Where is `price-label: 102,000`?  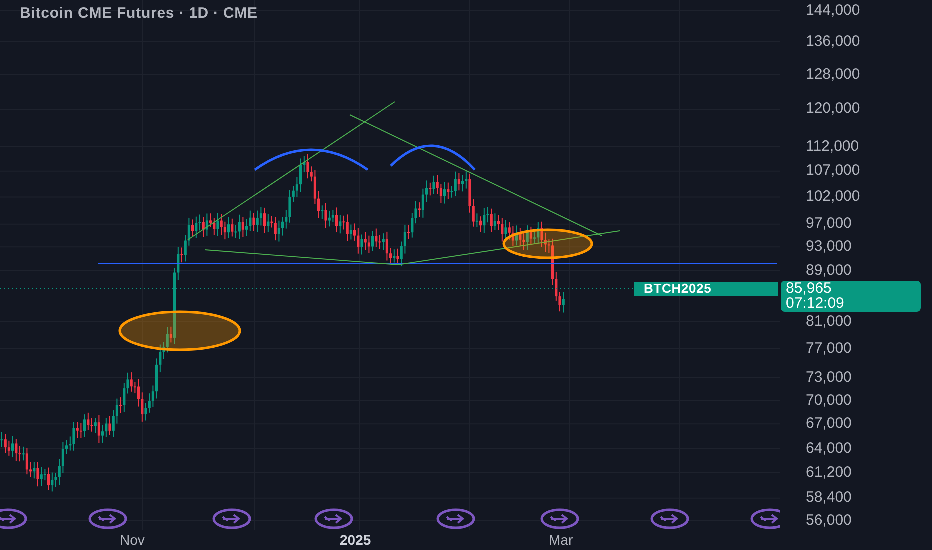
price-label: 102,000 is located at coordinates (833, 197).